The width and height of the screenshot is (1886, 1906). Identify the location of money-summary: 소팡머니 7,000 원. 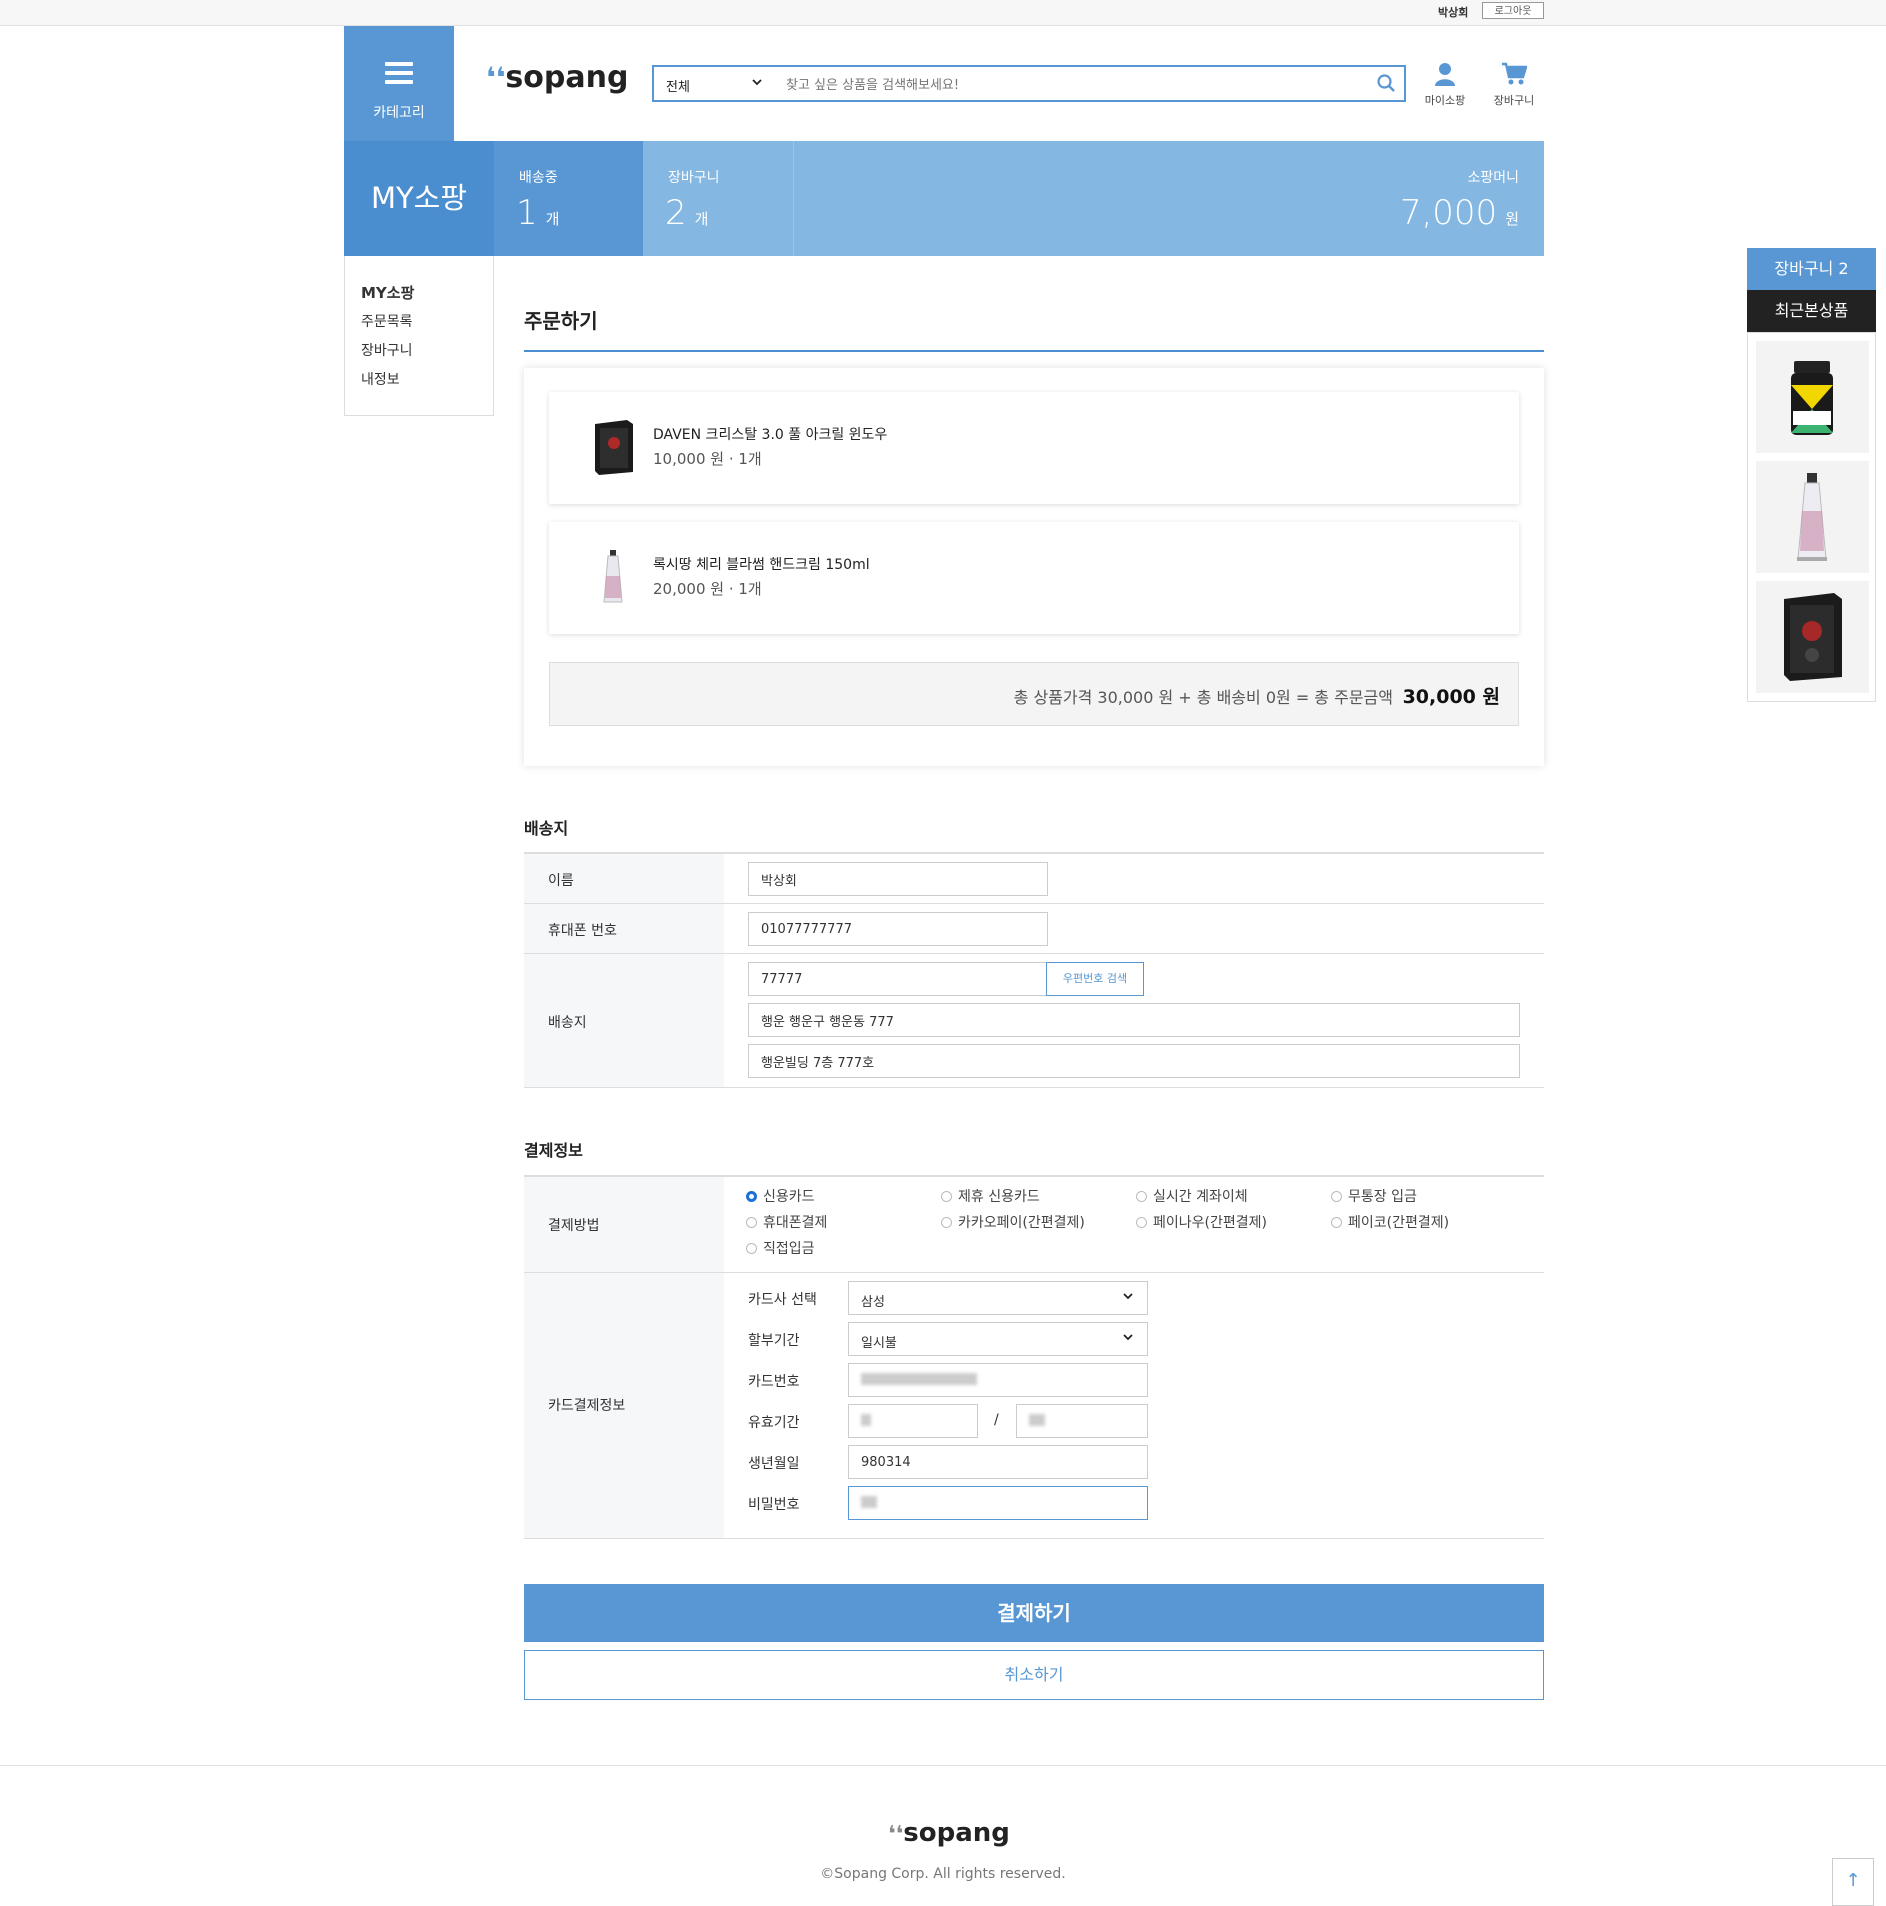
(1168, 198).